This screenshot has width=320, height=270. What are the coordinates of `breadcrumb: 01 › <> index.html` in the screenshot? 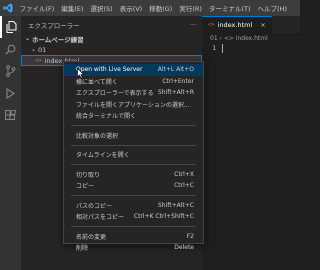 It's located at (251, 38).